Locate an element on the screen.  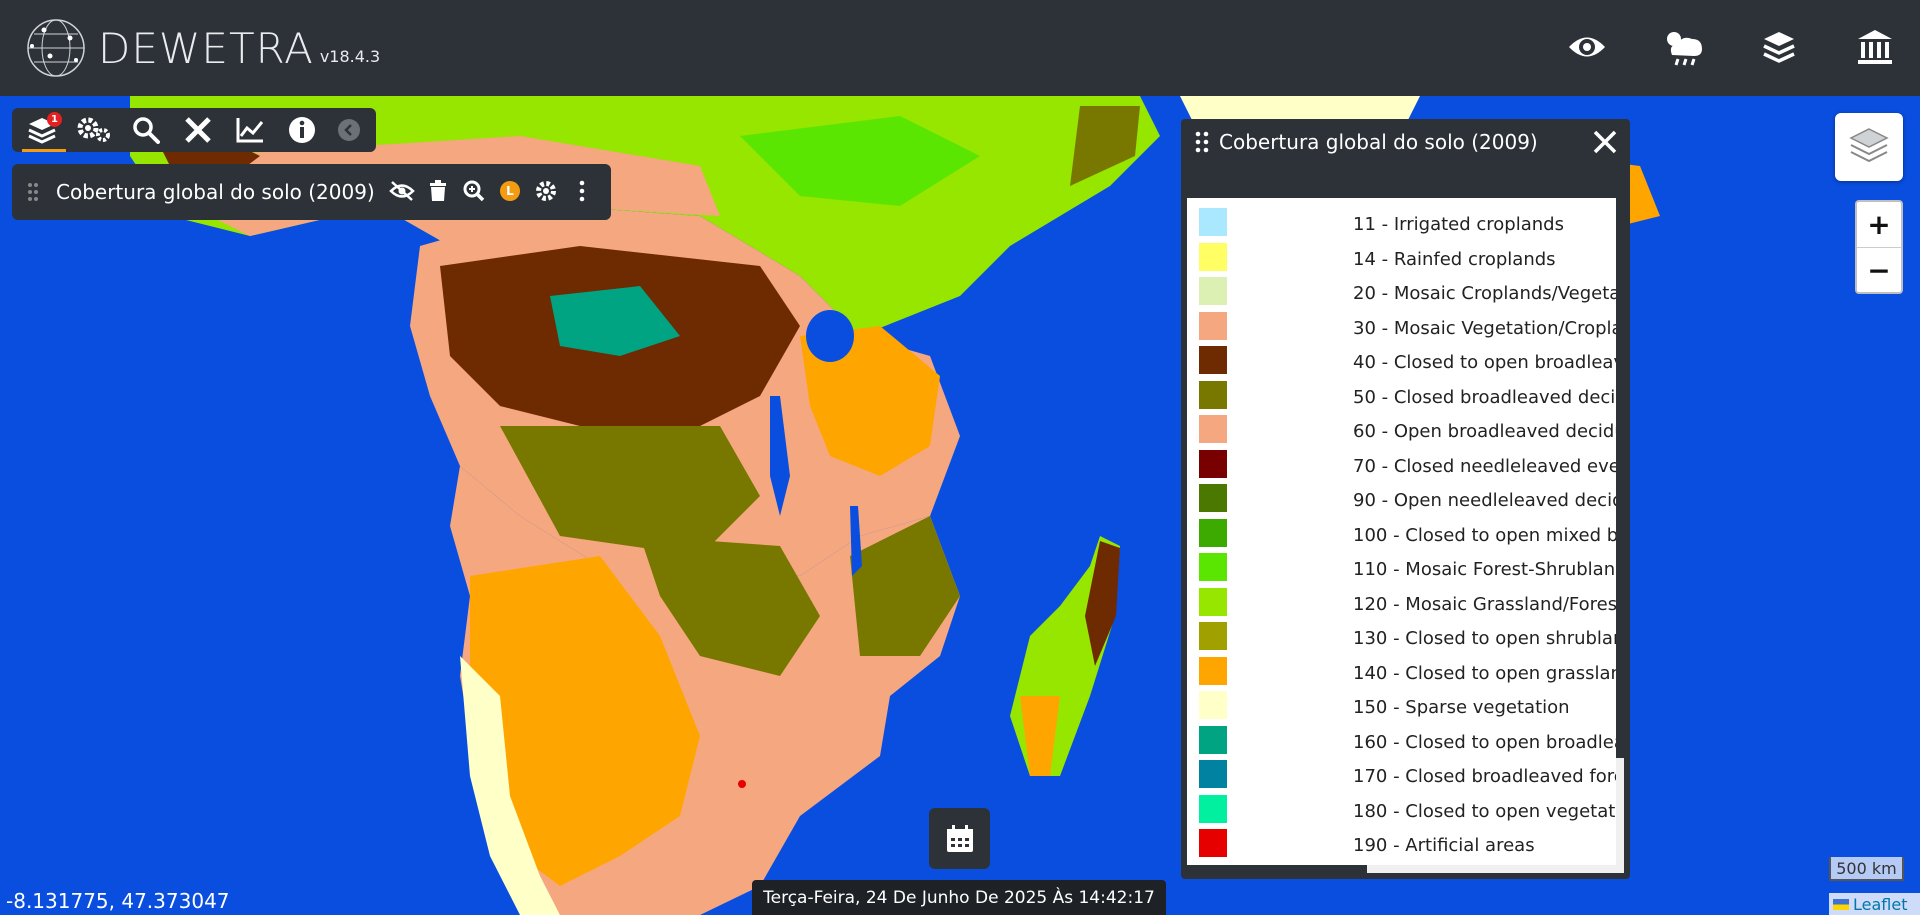
gears-icon is located at coordinates (93, 129).